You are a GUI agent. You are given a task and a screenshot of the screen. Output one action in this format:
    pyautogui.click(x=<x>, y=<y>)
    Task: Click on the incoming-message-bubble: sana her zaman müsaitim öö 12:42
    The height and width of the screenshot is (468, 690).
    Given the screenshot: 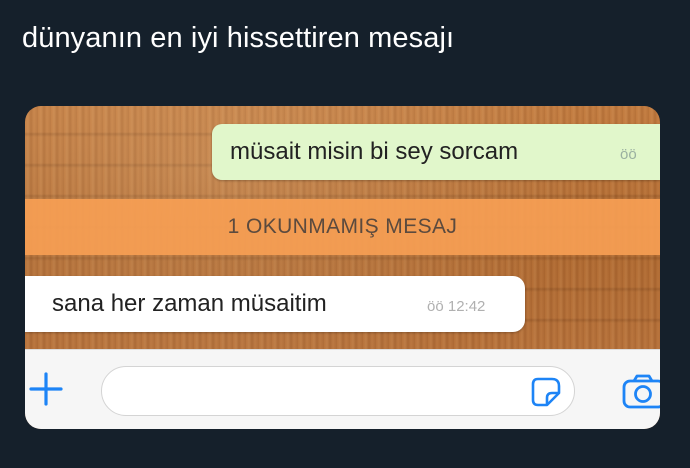 What is the action you would take?
    pyautogui.click(x=275, y=304)
    